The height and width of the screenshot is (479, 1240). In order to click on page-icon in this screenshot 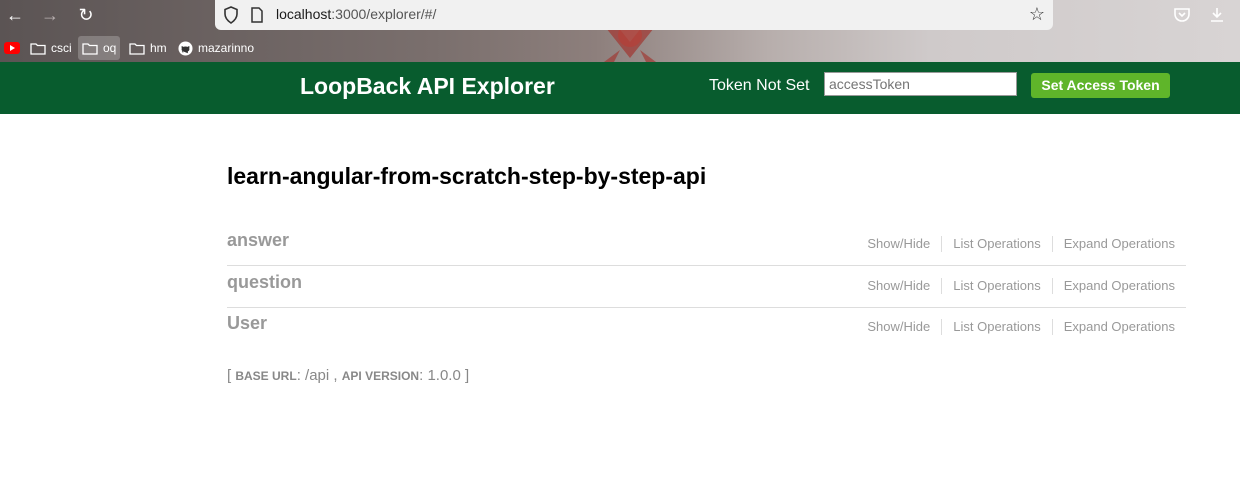, I will do `click(257, 15)`.